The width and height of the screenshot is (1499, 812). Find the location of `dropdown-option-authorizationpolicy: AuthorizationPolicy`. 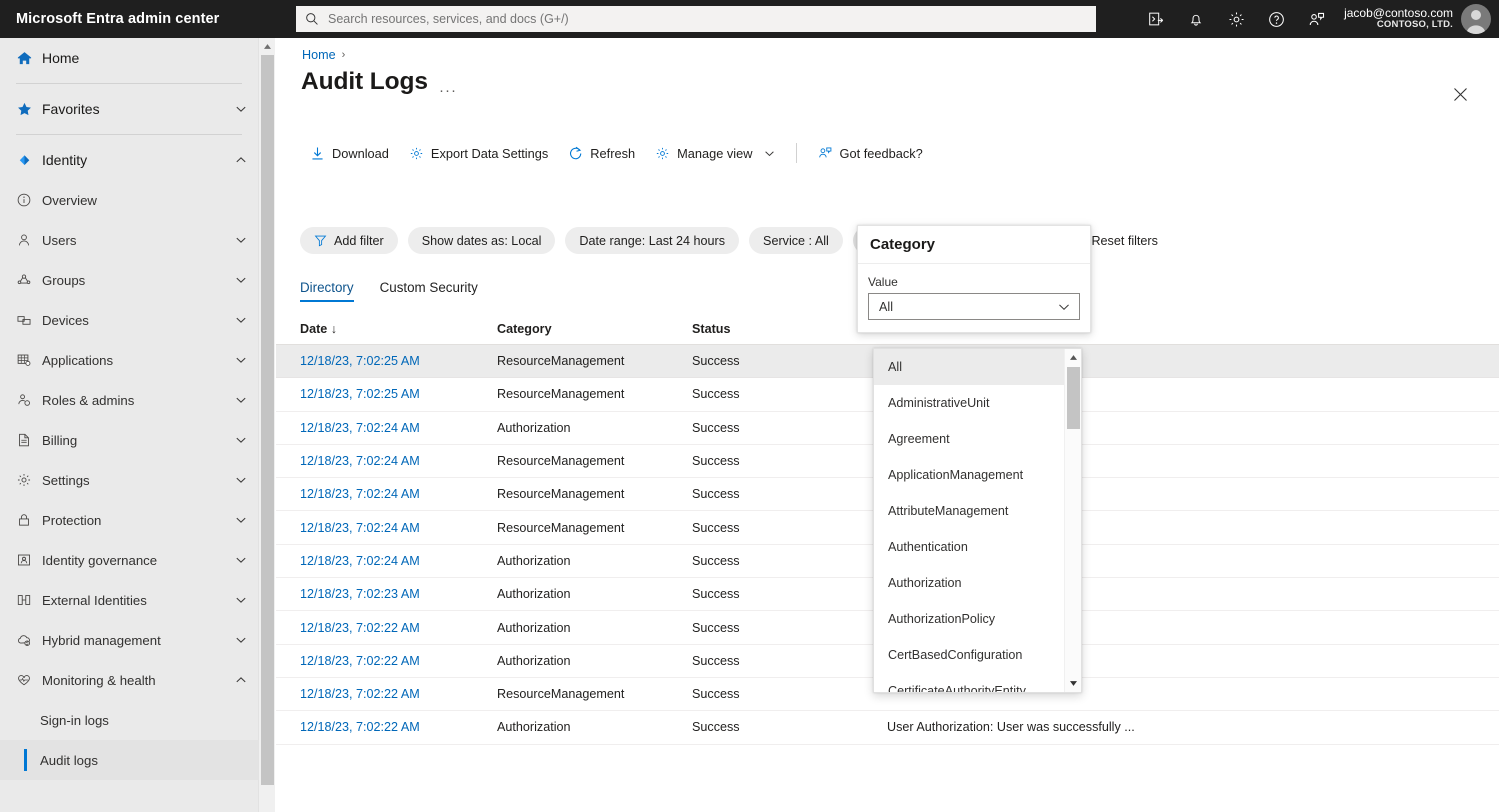

dropdown-option-authorizationpolicy: AuthorizationPolicy is located at coordinates (969, 619).